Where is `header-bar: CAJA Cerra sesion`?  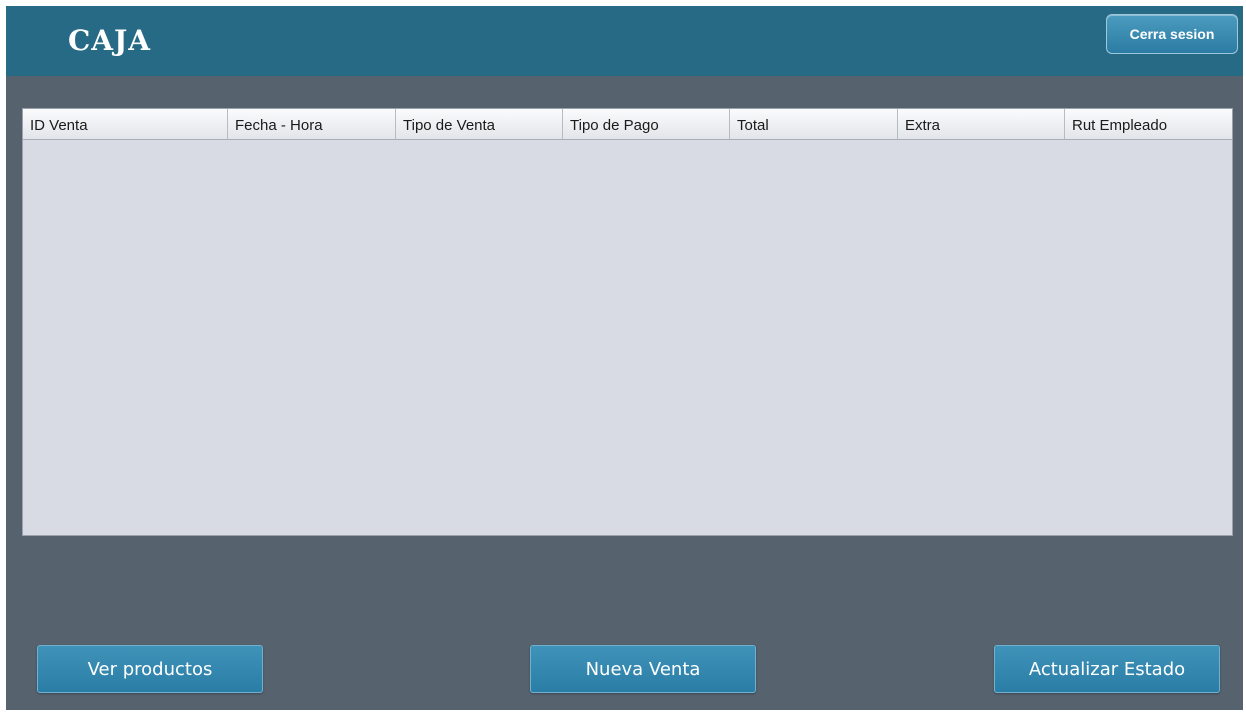 header-bar: CAJA Cerra sesion is located at coordinates (624, 41).